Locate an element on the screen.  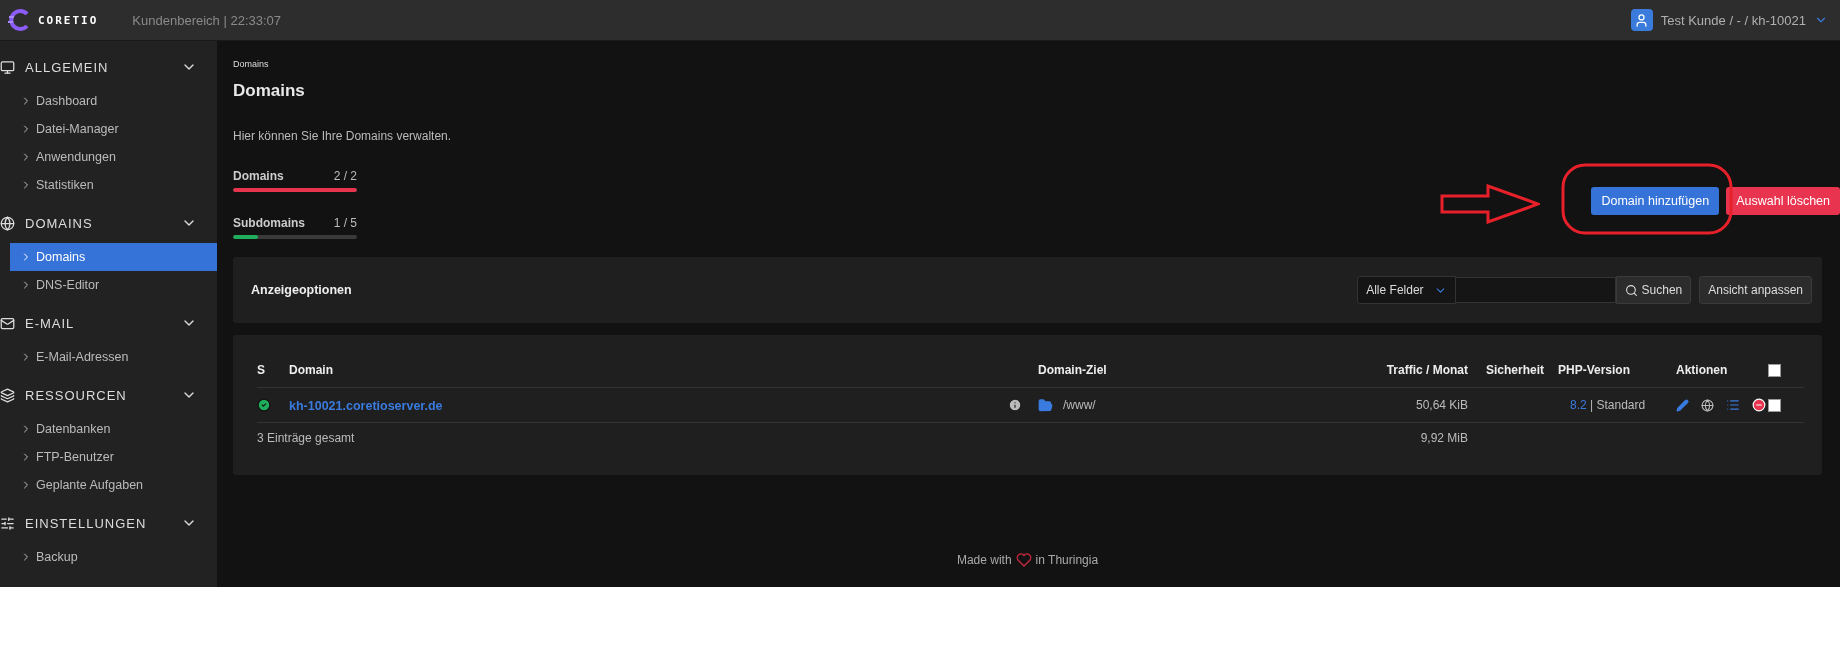
footer-text: Made with is located at coordinates (984, 560).